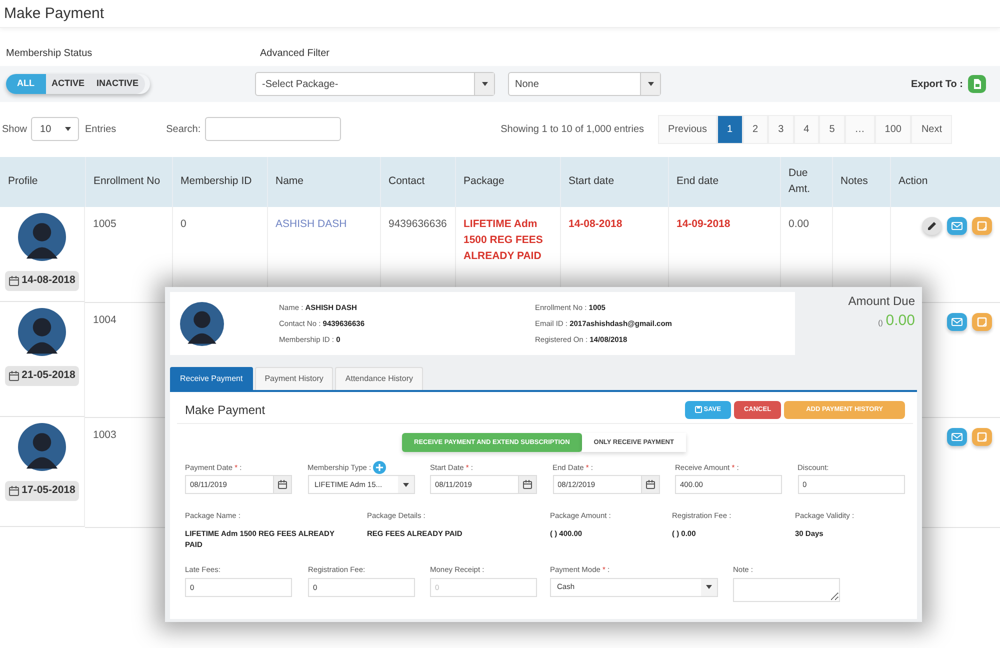 This screenshot has width=1000, height=648. Describe the element at coordinates (211, 378) in the screenshot. I see `tab: Receive Payment` at that location.